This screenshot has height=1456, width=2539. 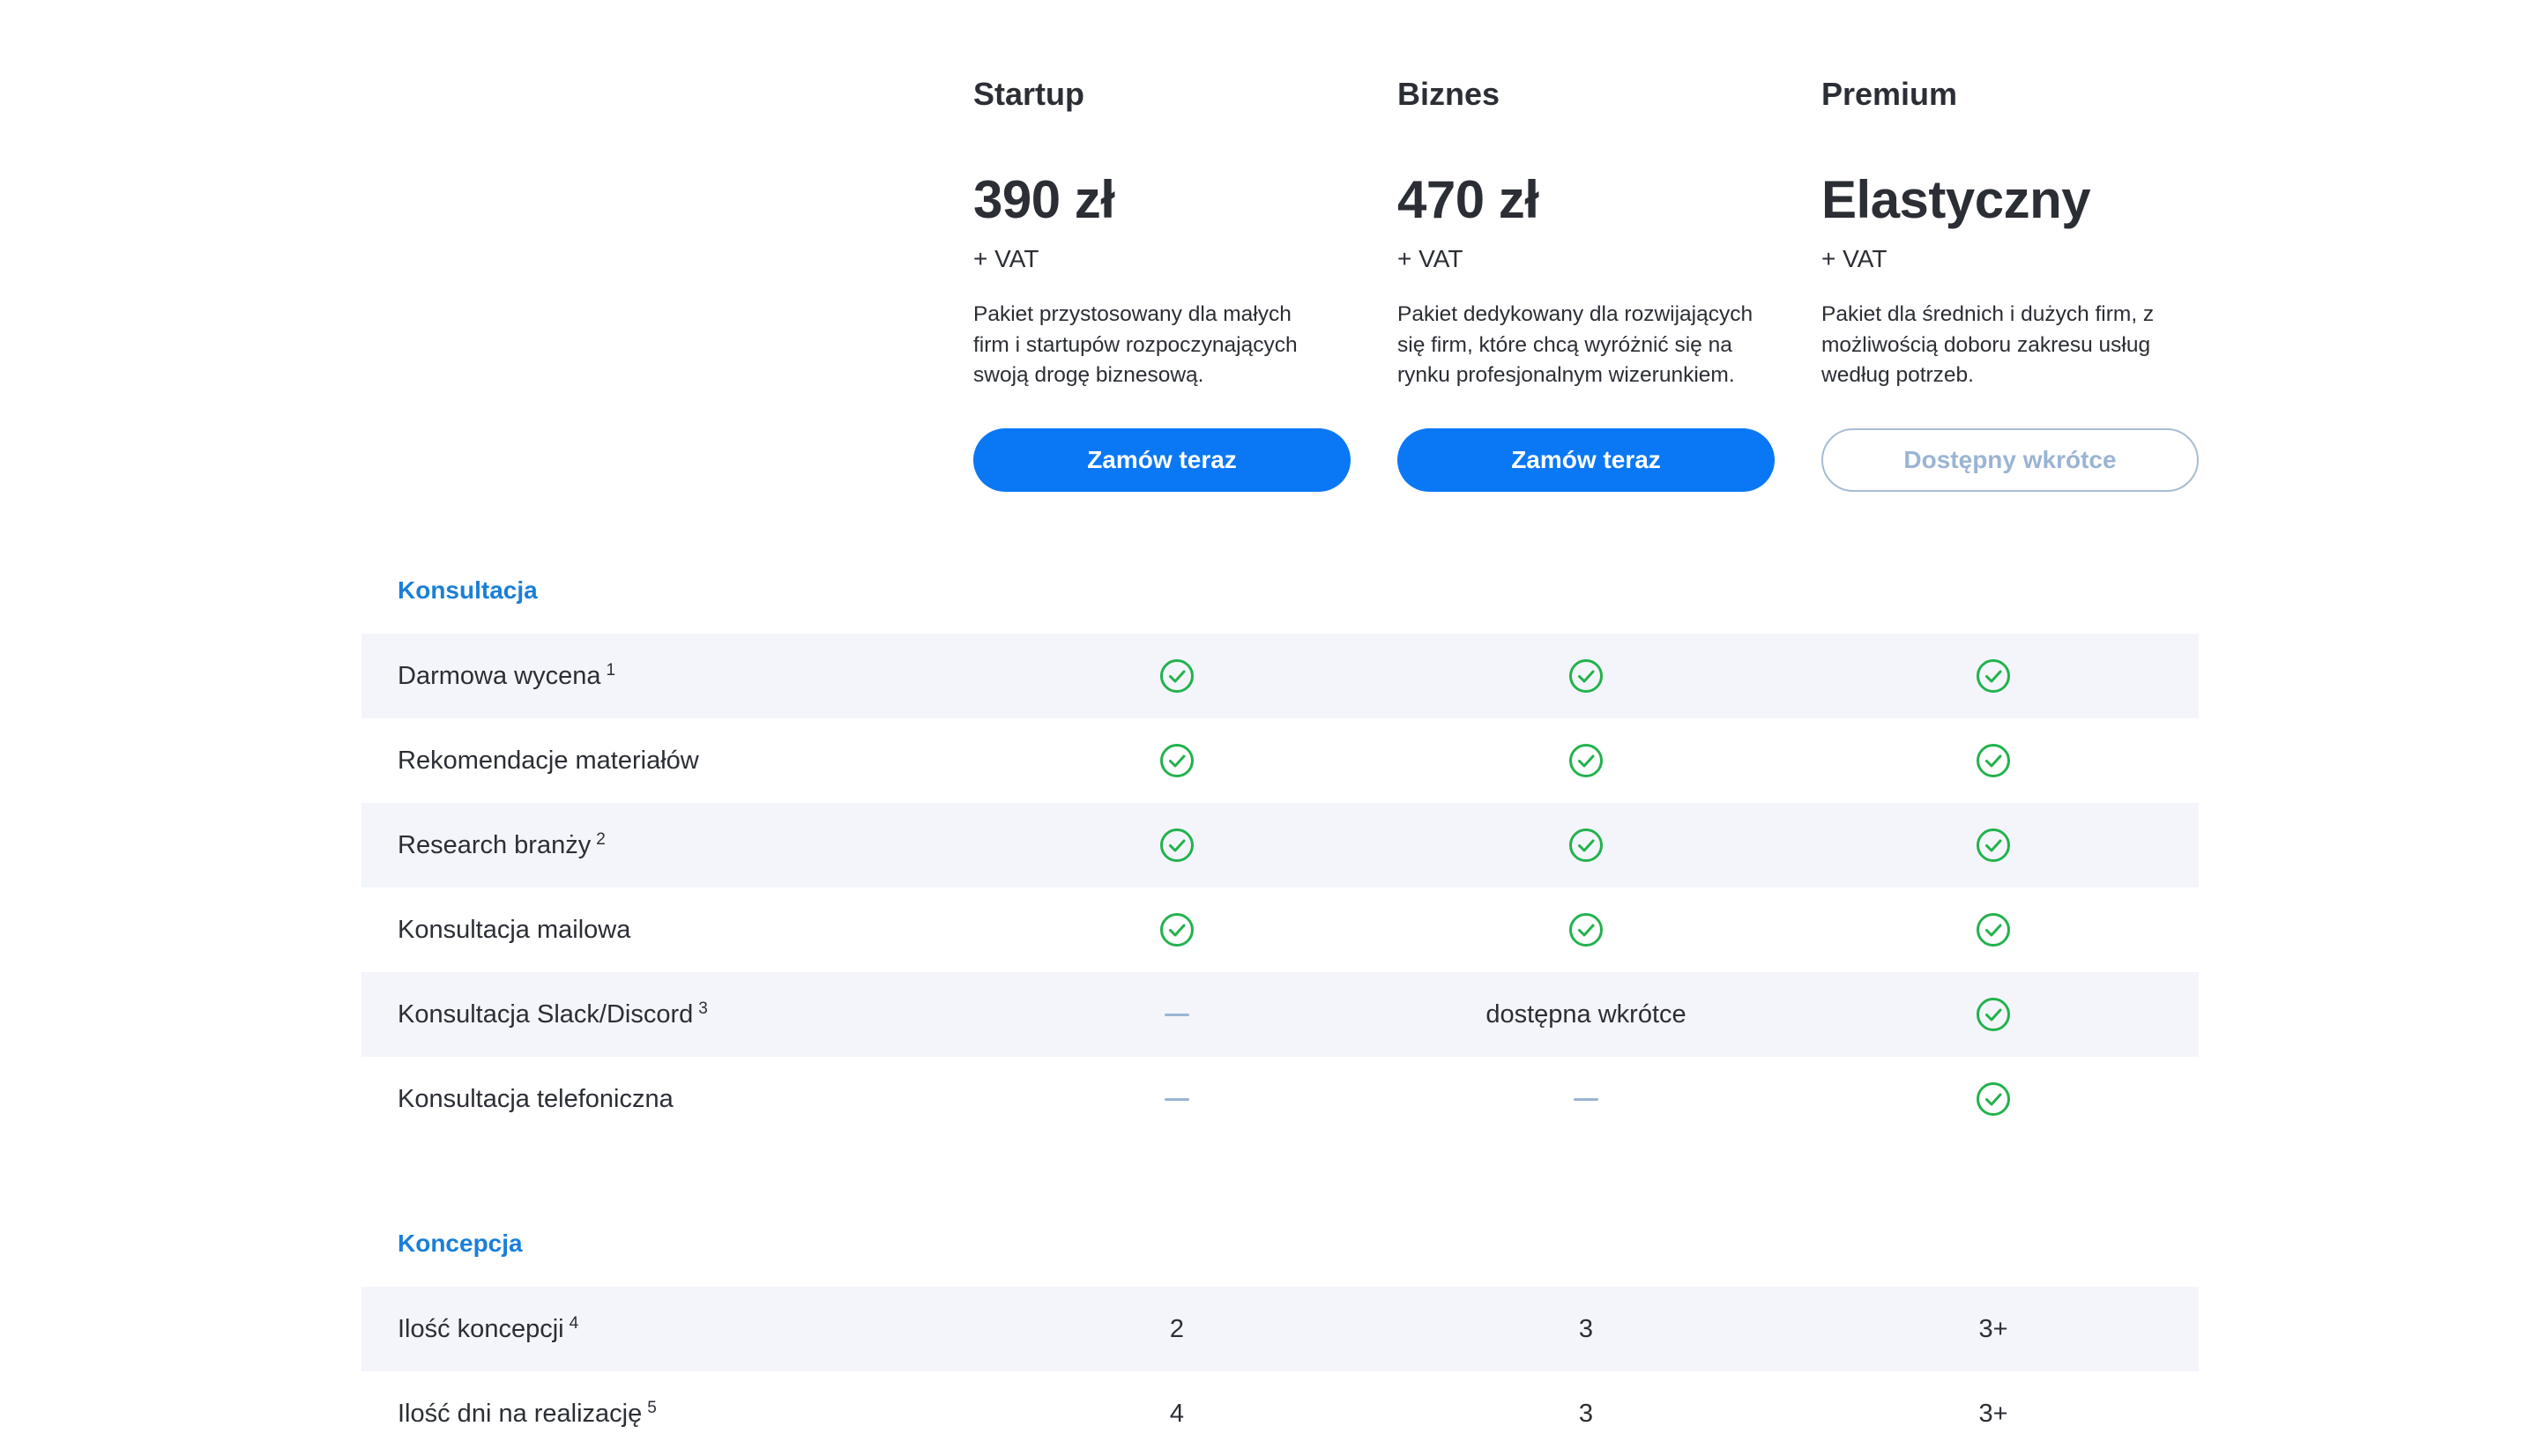 I want to click on feature-label: Rekomendacje materiałów, so click(x=548, y=760).